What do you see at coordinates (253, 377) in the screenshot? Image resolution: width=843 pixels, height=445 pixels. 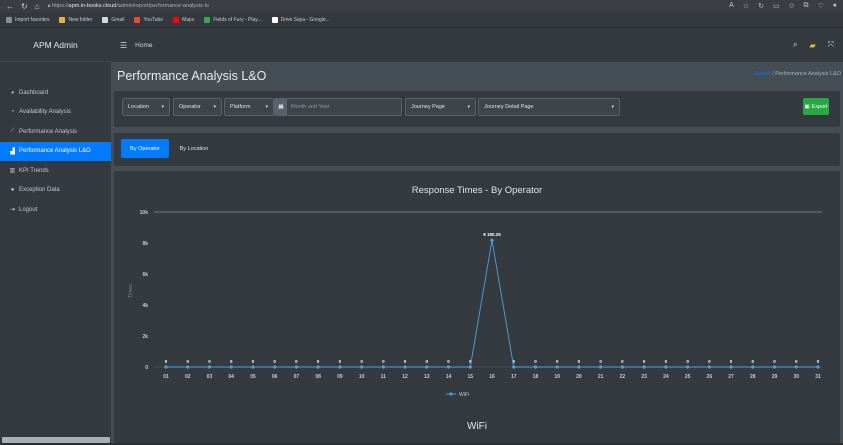 I see `x-tick-label: 05` at bounding box center [253, 377].